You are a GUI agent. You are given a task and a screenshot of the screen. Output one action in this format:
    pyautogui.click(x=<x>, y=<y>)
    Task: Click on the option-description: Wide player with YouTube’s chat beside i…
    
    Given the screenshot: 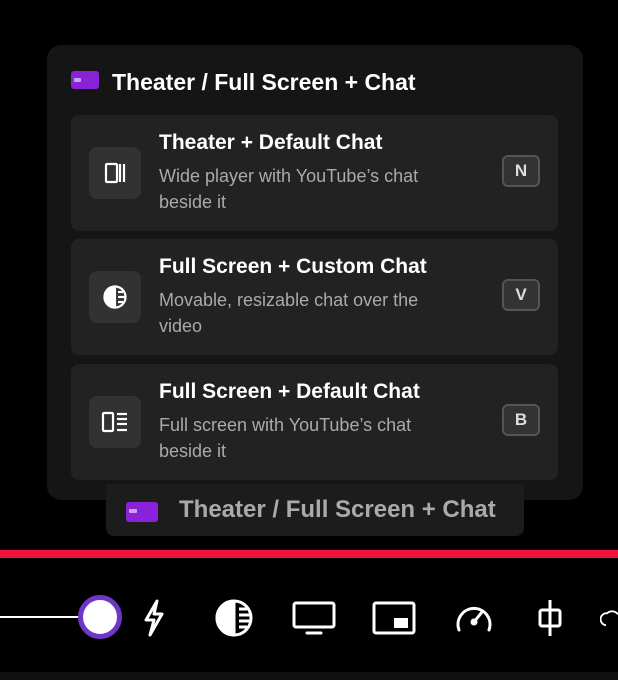 What is the action you would take?
    pyautogui.click(x=289, y=189)
    